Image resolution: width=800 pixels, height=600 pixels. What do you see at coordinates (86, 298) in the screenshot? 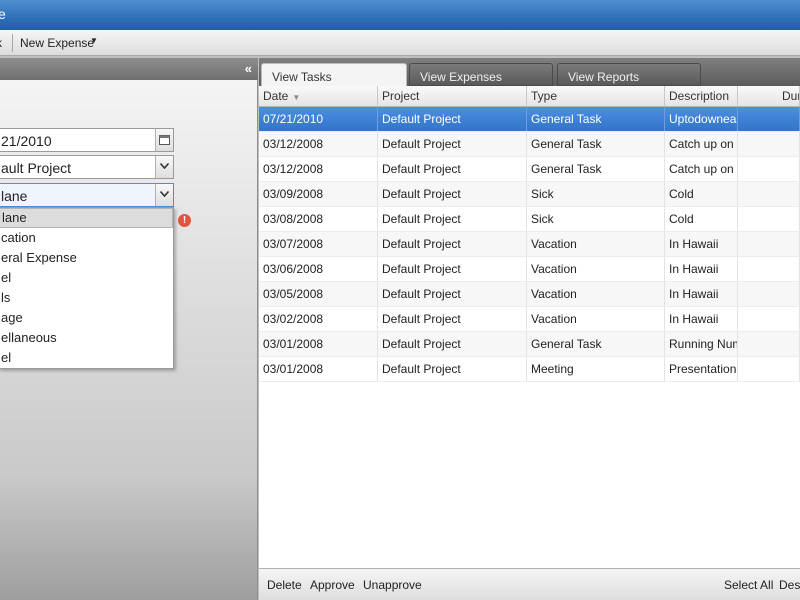
I see `dropdown-option: ls` at bounding box center [86, 298].